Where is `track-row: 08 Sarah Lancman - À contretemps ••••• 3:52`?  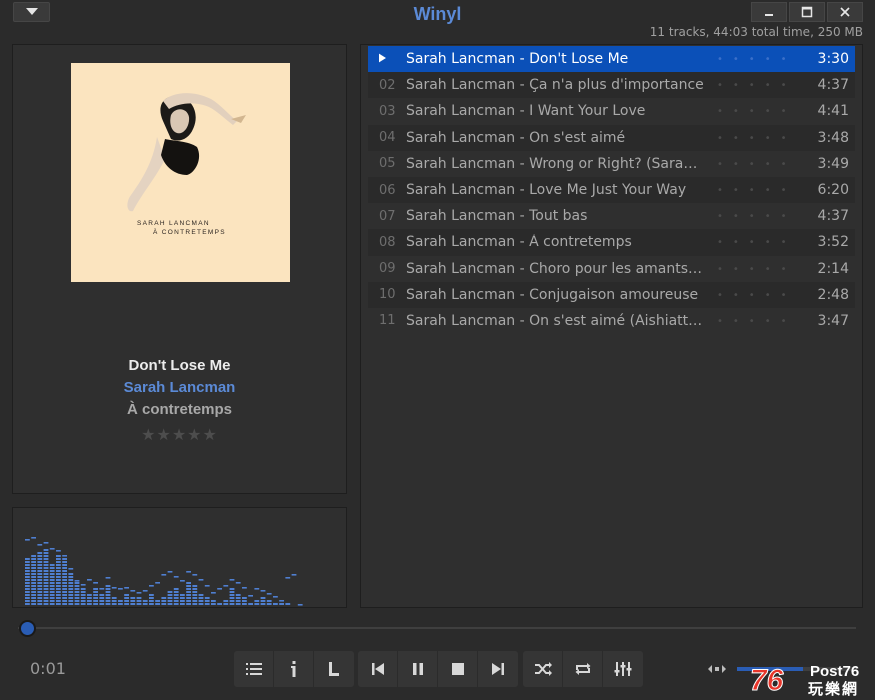 track-row: 08 Sarah Lancman - À contretemps ••••• 3:52 is located at coordinates (611, 242).